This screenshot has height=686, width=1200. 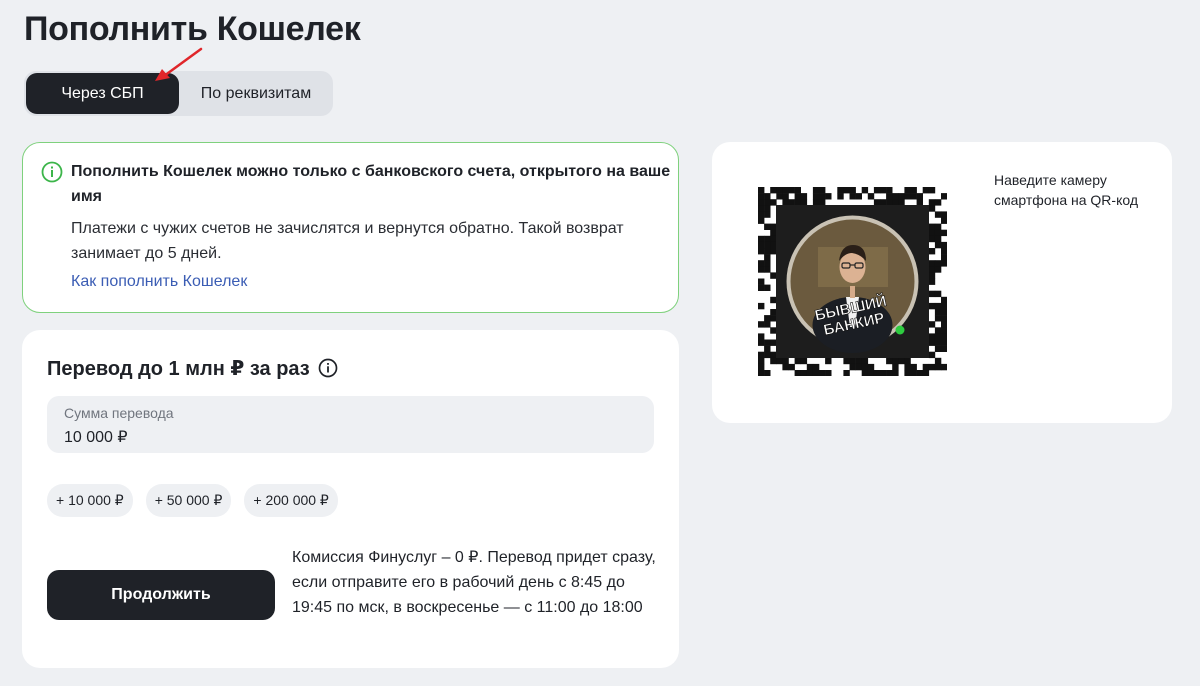 What do you see at coordinates (161, 595) in the screenshot?
I see `continue-button: Продолжить` at bounding box center [161, 595].